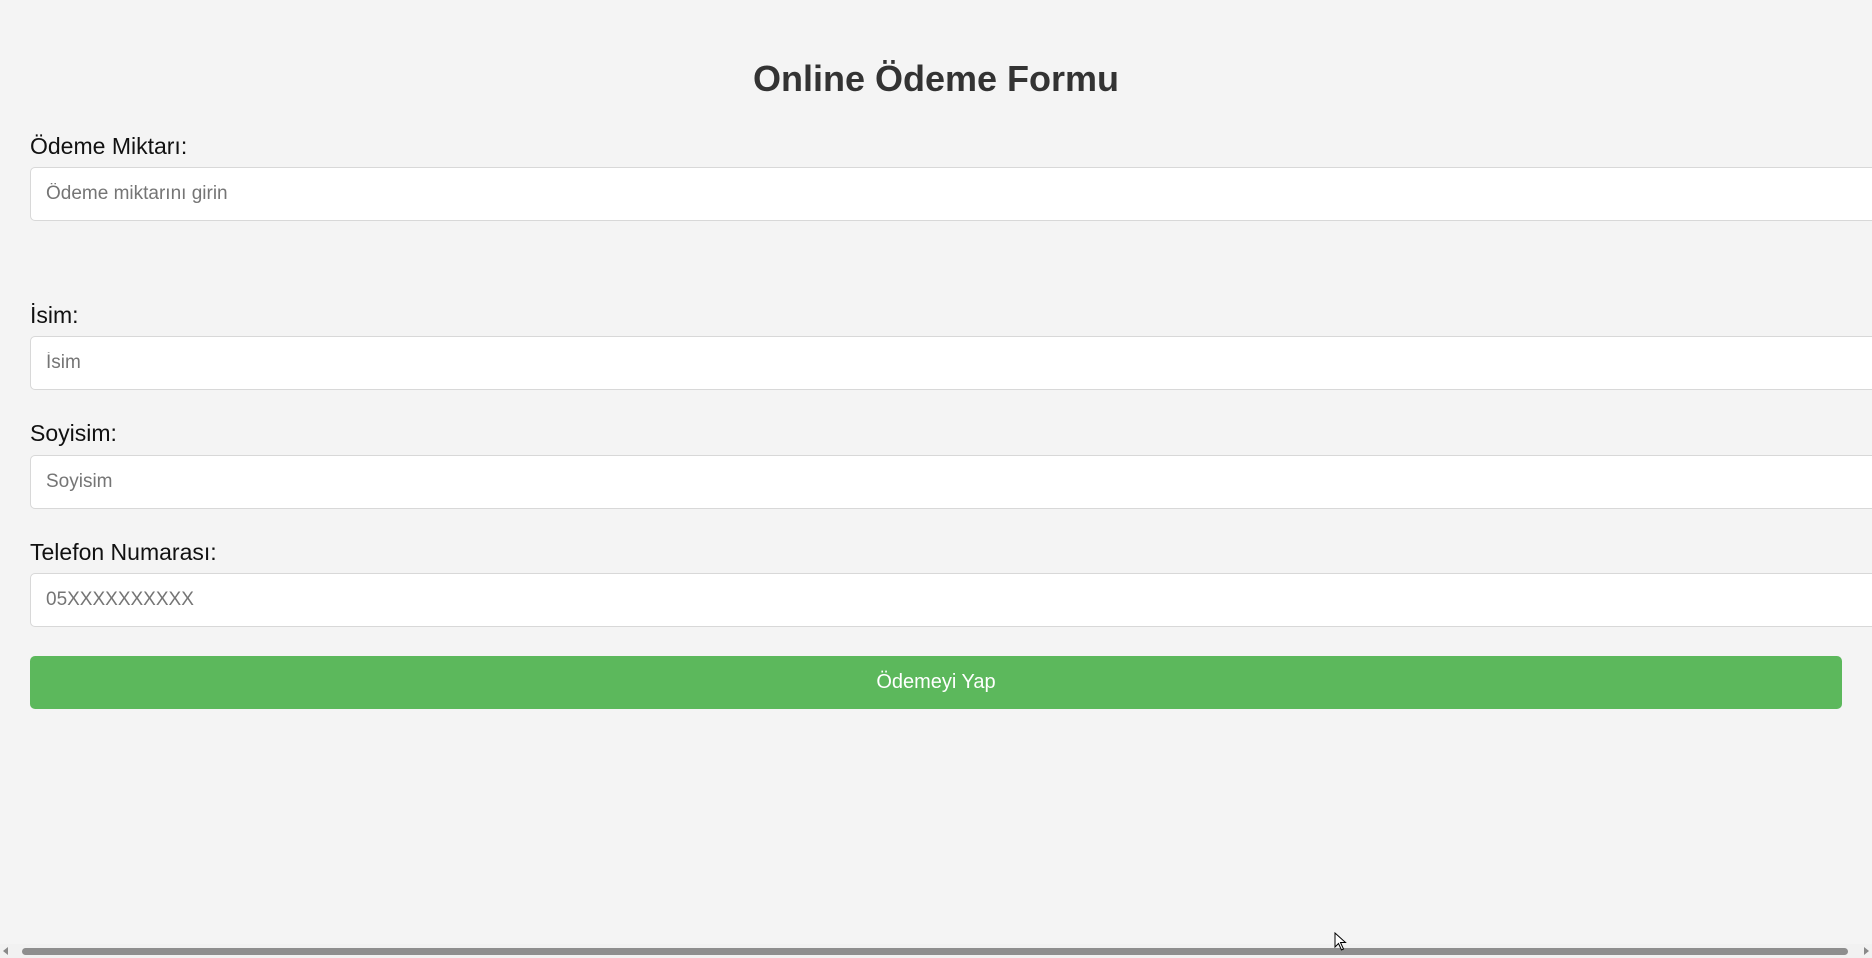  I want to click on last-name-input, so click(951, 482).